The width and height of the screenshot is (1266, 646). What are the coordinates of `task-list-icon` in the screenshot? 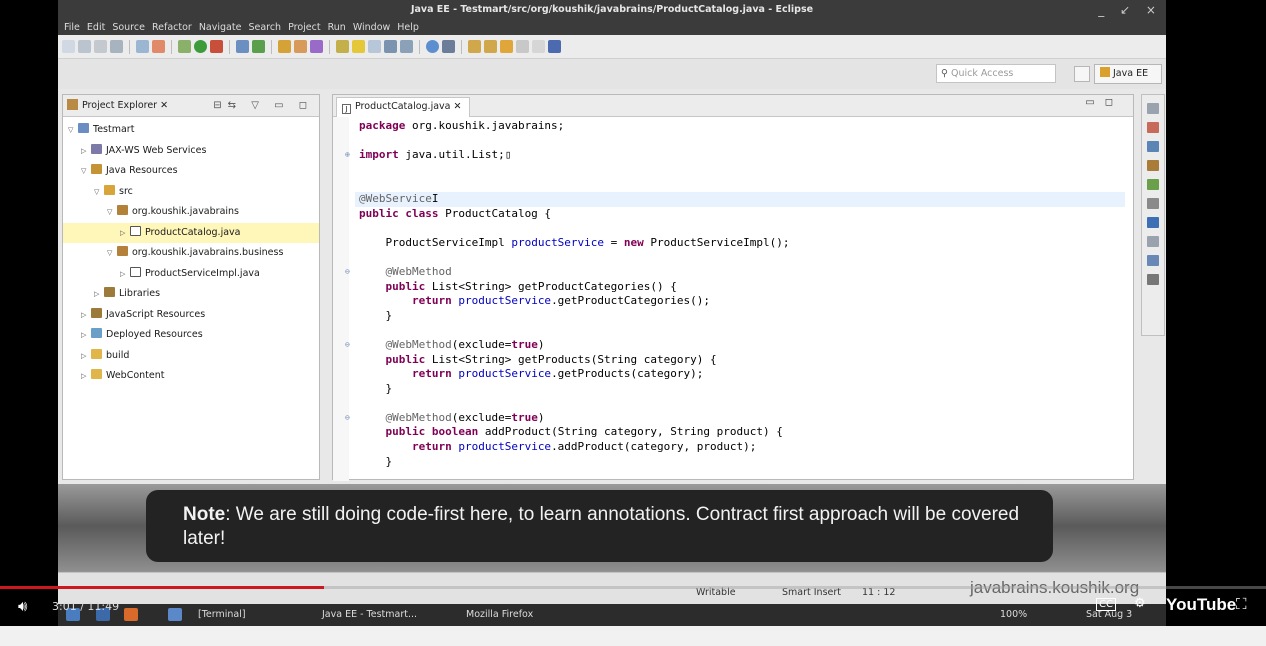 It's located at (1153, 279).